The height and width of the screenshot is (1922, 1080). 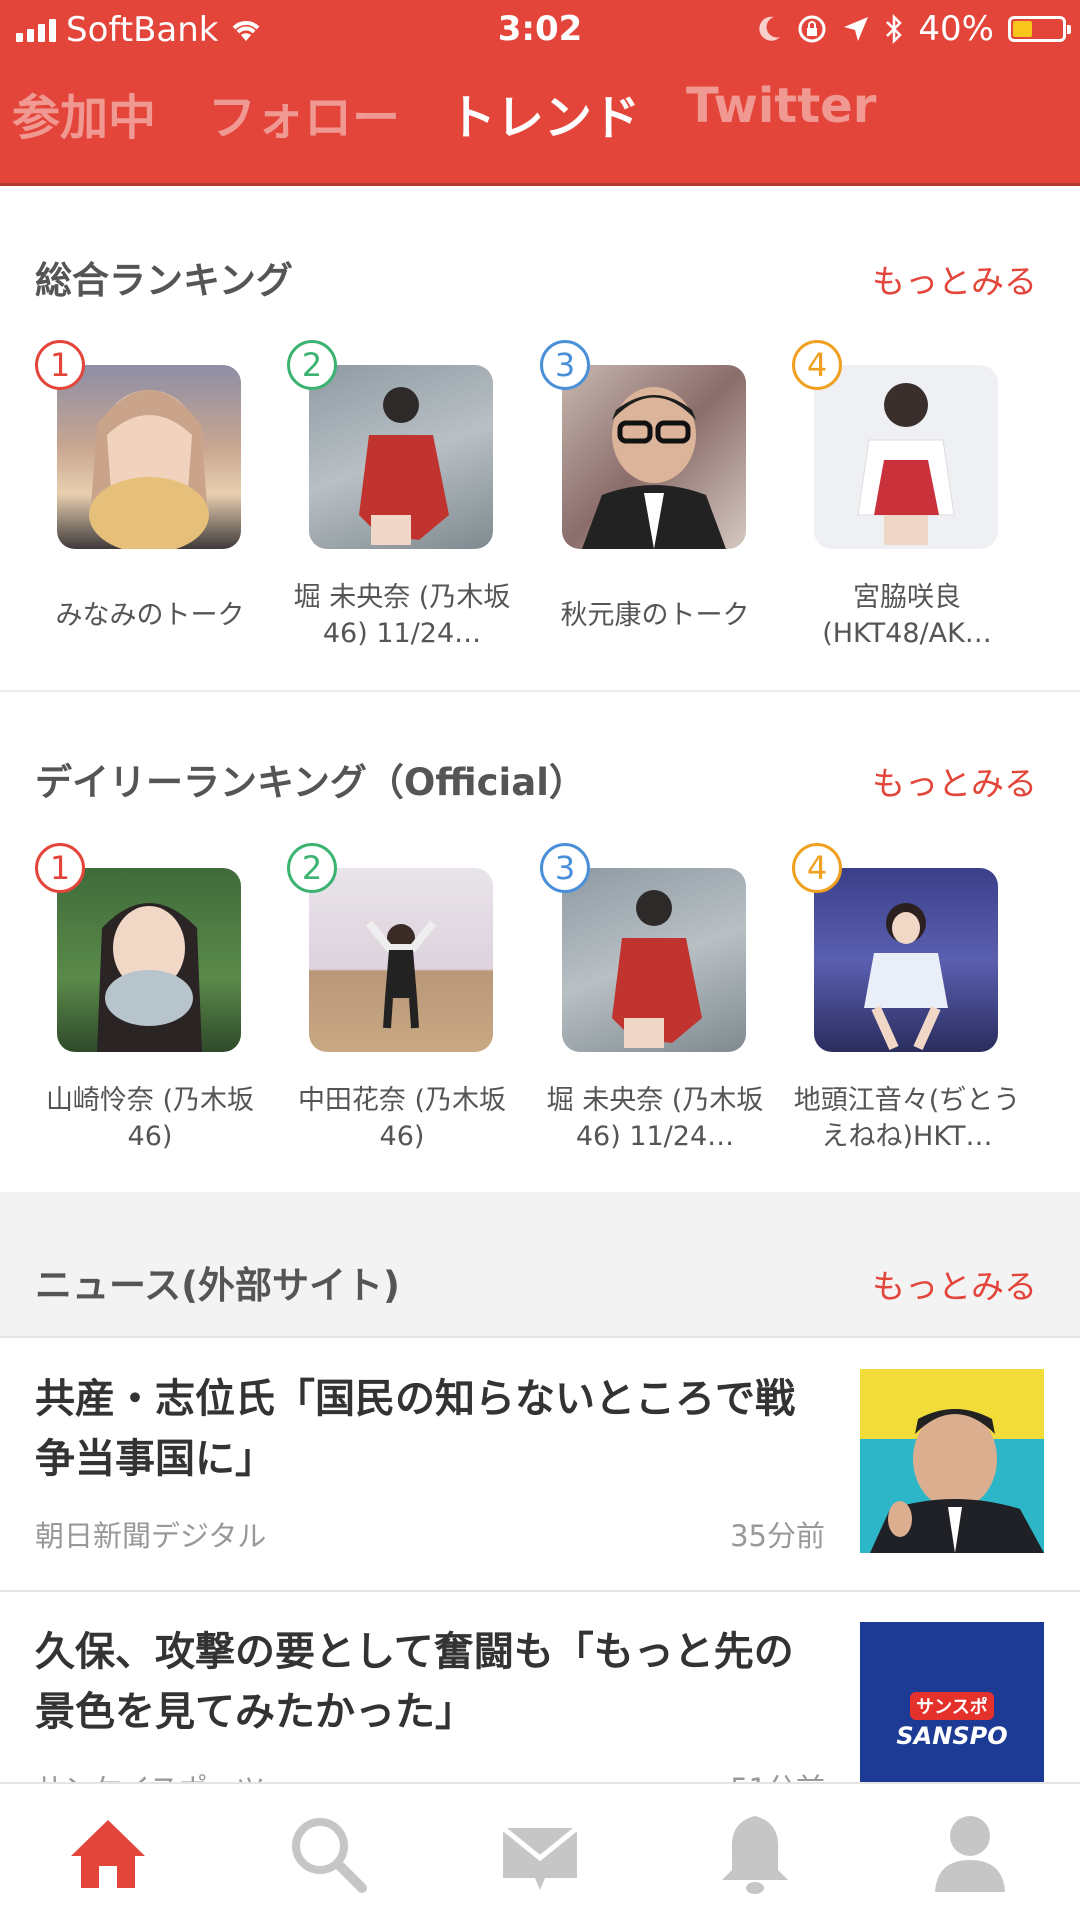 I want to click on rank-name: みなみのトーク, so click(x=150, y=615).